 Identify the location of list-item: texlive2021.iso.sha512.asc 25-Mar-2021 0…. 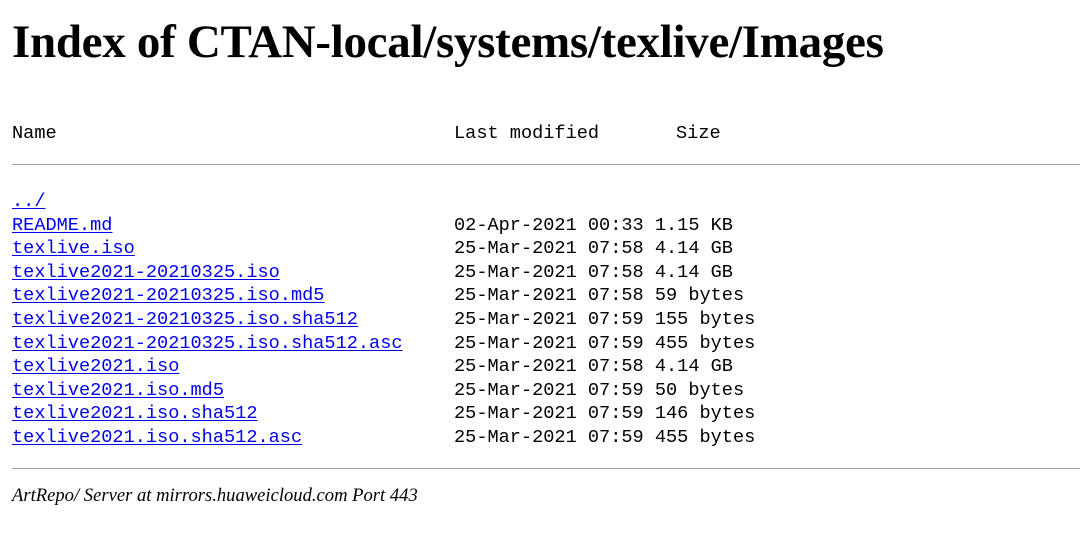
(546, 438).